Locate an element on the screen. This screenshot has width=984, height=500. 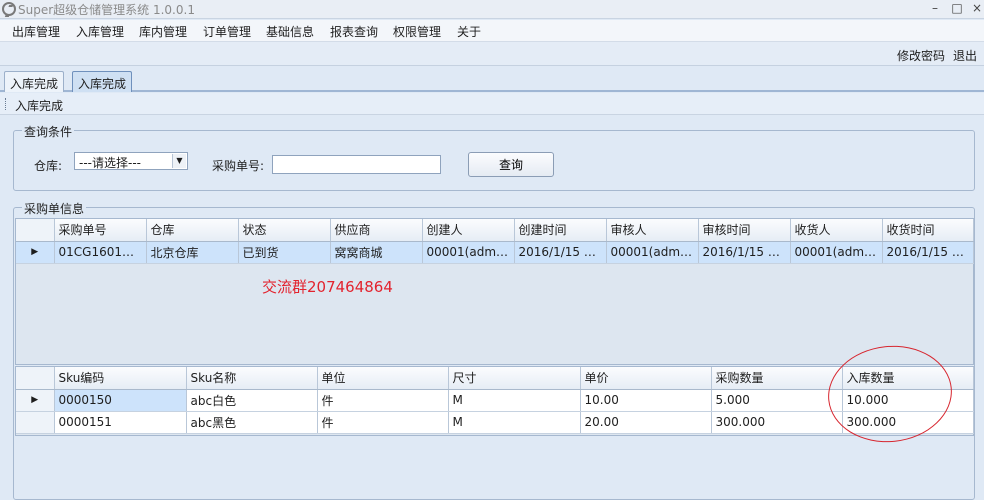
logout-link: 退出 is located at coordinates (965, 55).